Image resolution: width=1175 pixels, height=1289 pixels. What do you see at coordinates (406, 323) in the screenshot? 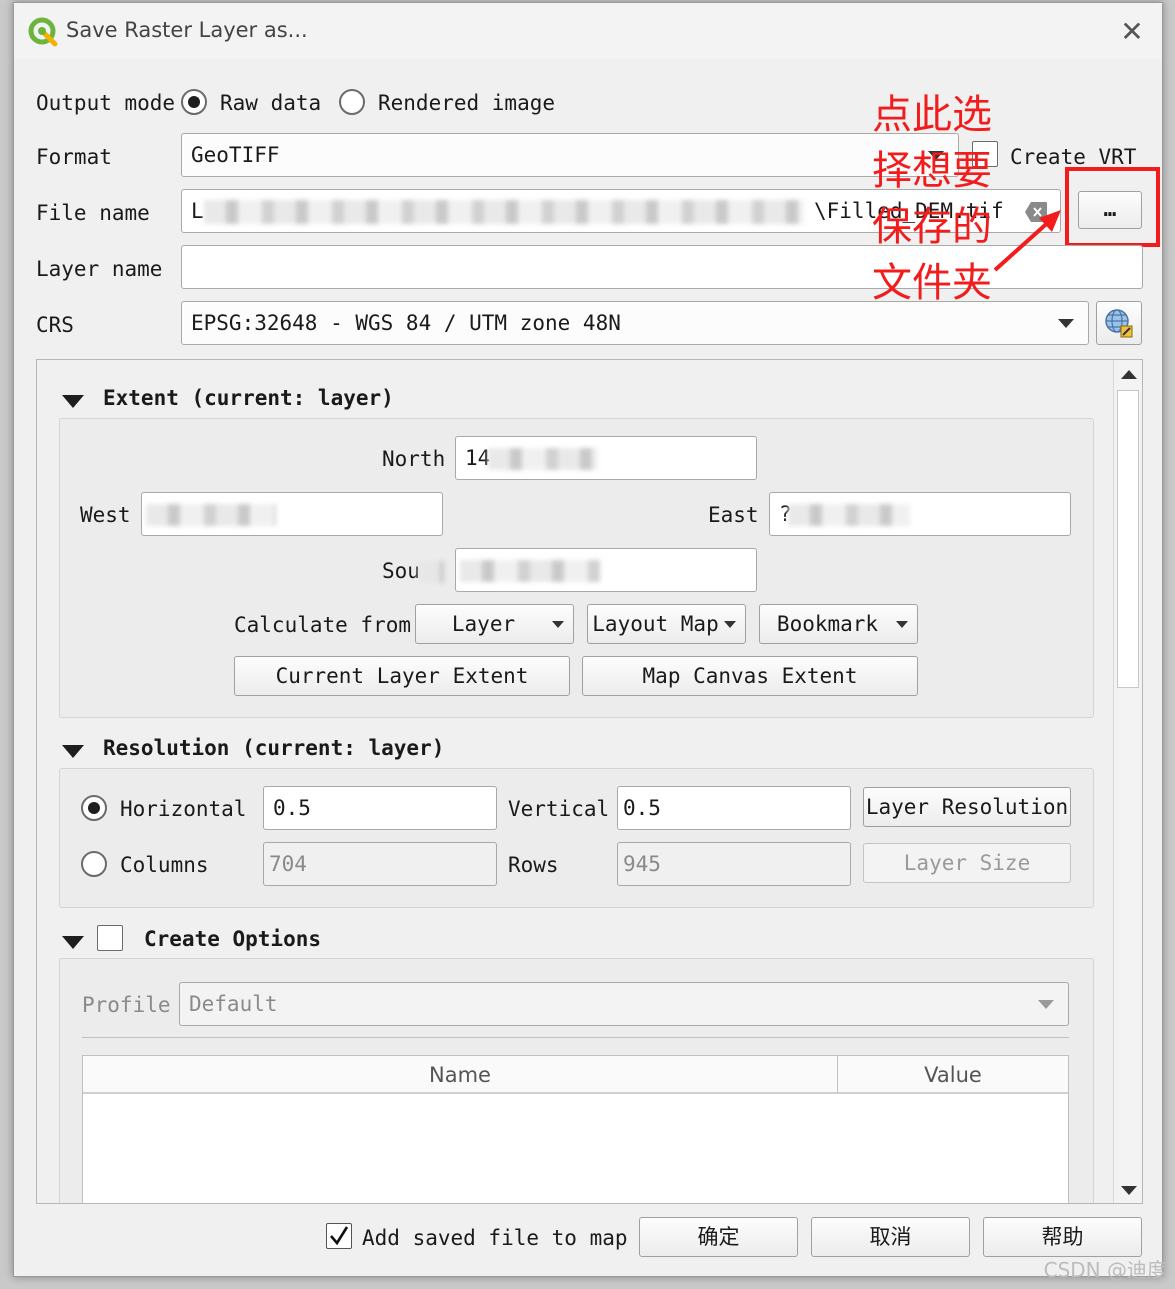
I see `crs-value: EPSG:32648 - WGS 84 / UTM zone 48N` at bounding box center [406, 323].